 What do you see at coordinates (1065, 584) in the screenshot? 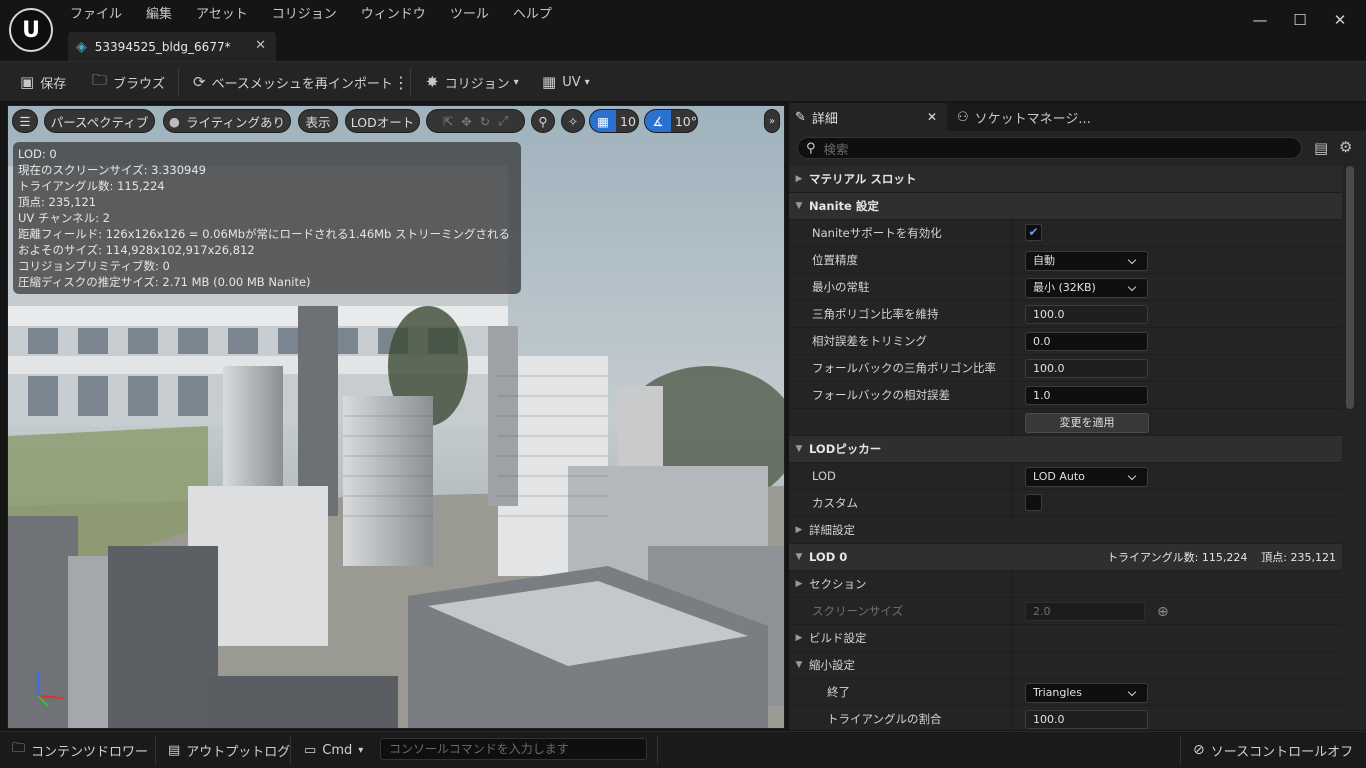
I see `prop-section: ▶ セクション` at bounding box center [1065, 584].